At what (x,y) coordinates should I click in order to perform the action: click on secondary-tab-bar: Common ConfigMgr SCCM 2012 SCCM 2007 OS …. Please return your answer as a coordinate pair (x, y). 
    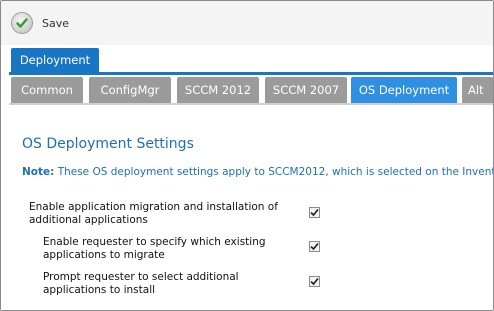
    Looking at the image, I should click on (247, 90).